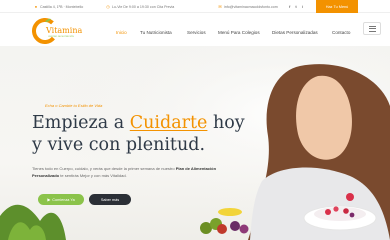 This screenshot has width=390, height=240. What do you see at coordinates (341, 32) in the screenshot?
I see `nav-item-contacto: Contacto` at bounding box center [341, 32].